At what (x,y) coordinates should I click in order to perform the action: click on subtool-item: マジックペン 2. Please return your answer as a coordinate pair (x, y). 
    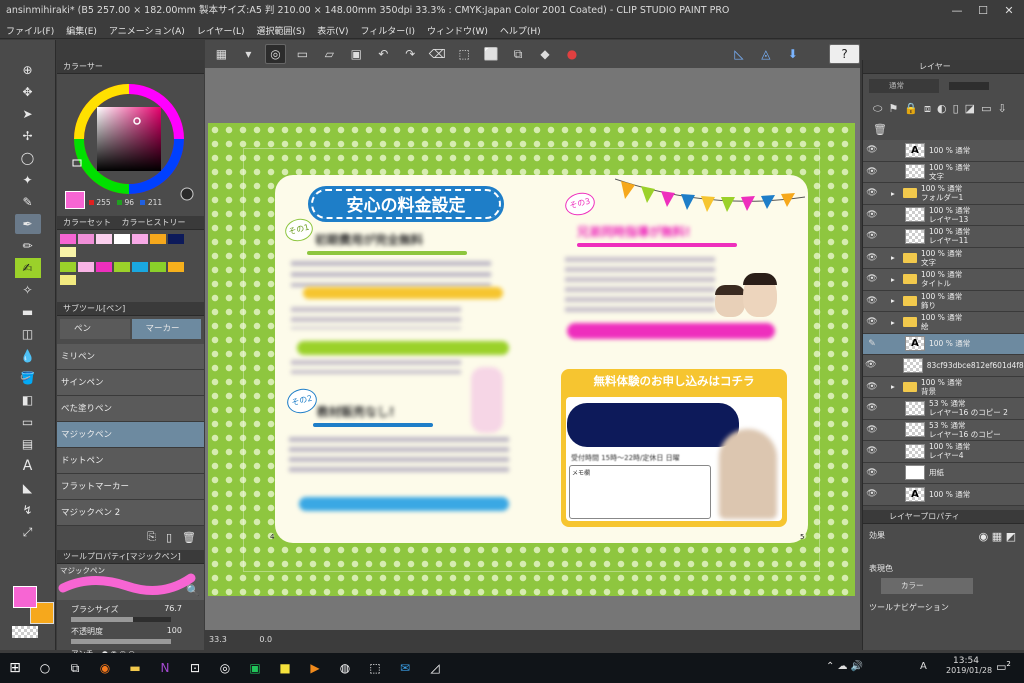
    Looking at the image, I should click on (130, 513).